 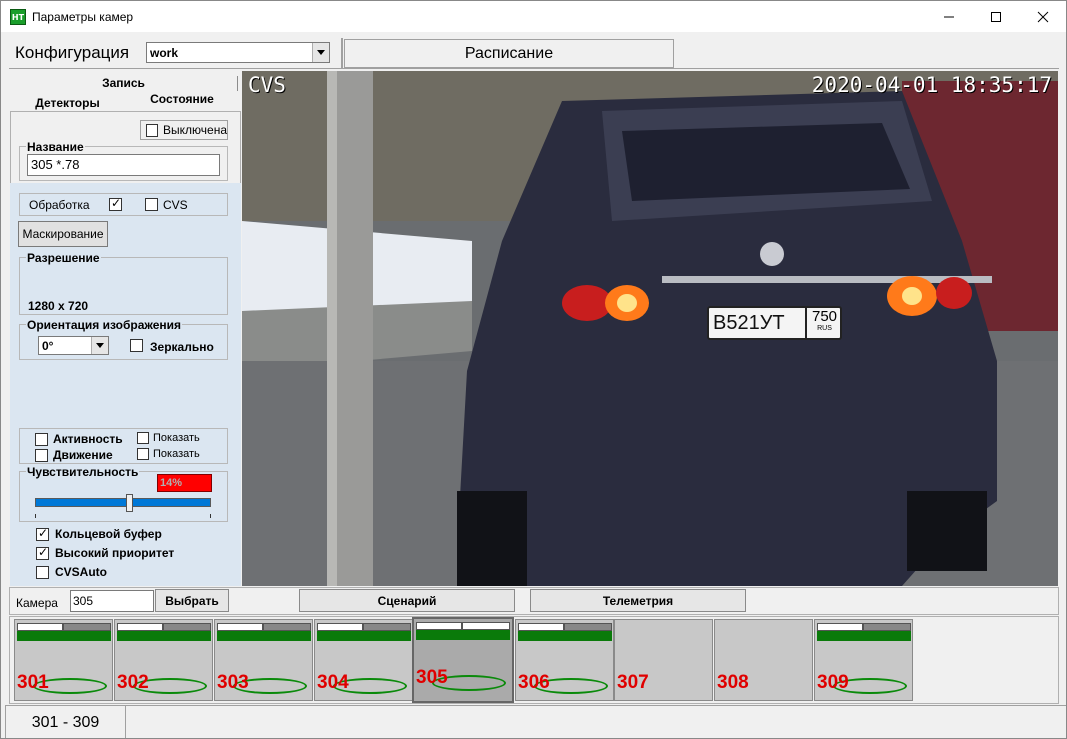 I want to click on high-priority-row: Высокий приоритет, so click(x=105, y=553).